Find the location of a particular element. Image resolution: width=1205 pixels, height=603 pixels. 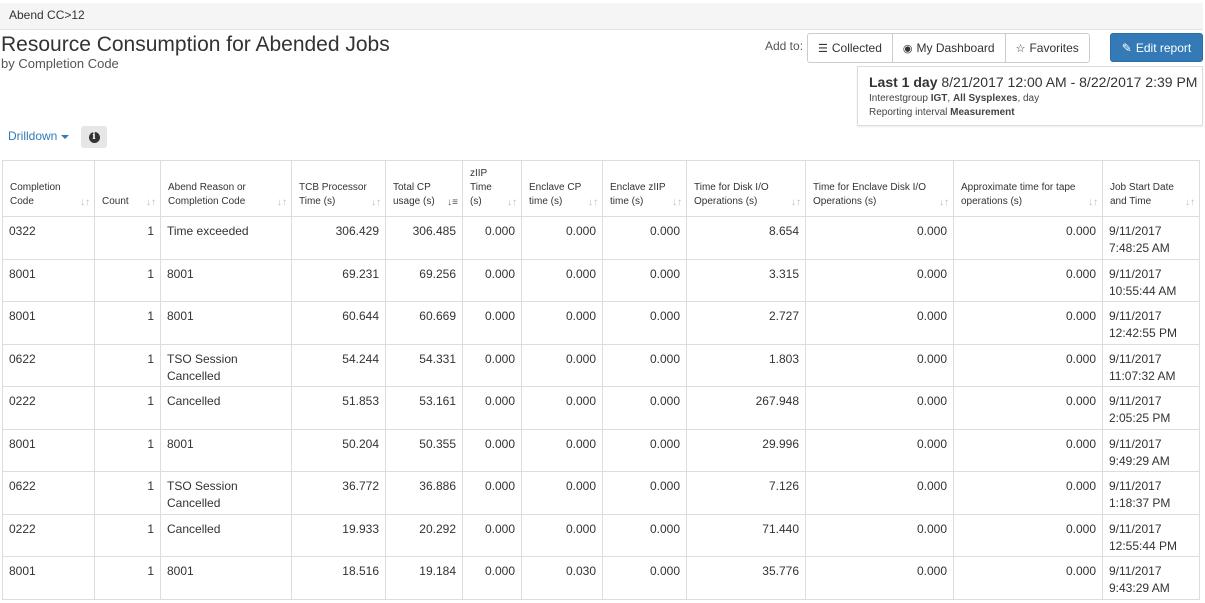

column-header: Total CP usage (s) ↓≡ is located at coordinates (424, 188).